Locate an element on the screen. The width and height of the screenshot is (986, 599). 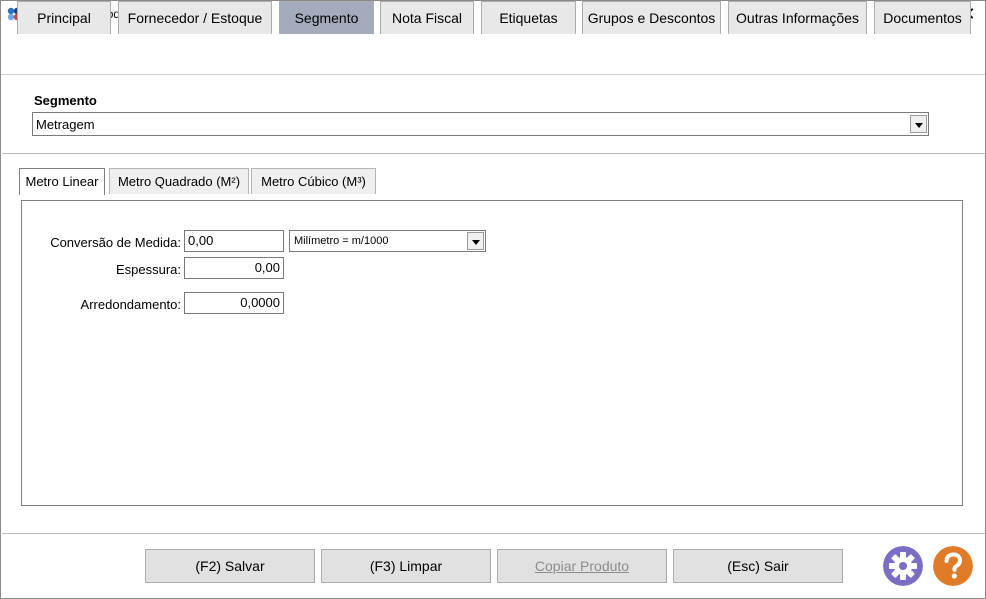
tab-fornecedor-estoque: Fornecedor / Estoque is located at coordinates (195, 17).